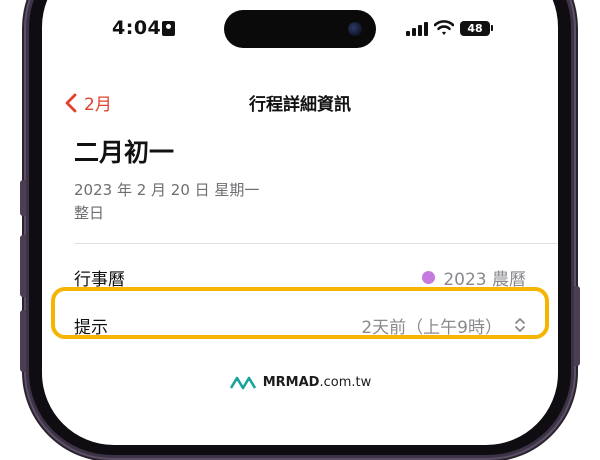 The width and height of the screenshot is (600, 460). I want to click on watermark-brand: MRMAD, so click(291, 382).